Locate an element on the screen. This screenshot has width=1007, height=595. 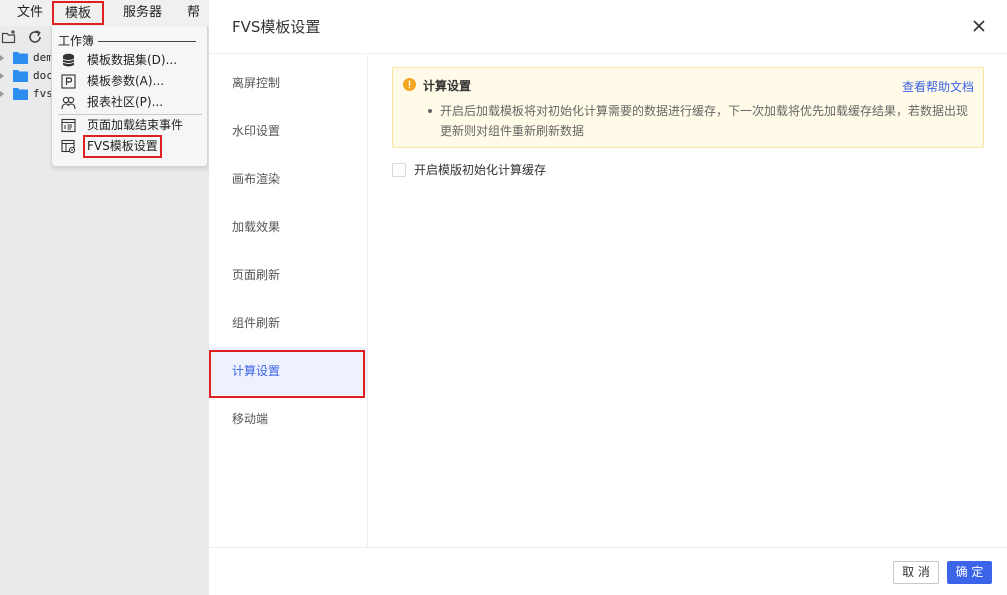
help-docs-link: 查看帮助文档 is located at coordinates (938, 86).